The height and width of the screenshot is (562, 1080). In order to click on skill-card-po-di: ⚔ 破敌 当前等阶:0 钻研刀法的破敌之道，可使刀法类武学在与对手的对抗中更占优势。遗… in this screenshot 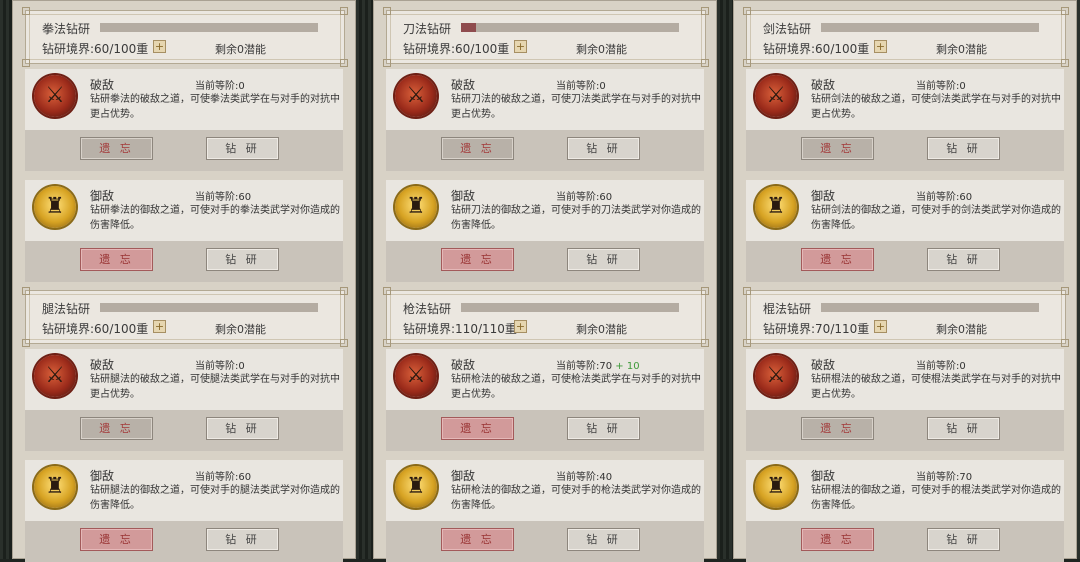, I will do `click(545, 120)`.